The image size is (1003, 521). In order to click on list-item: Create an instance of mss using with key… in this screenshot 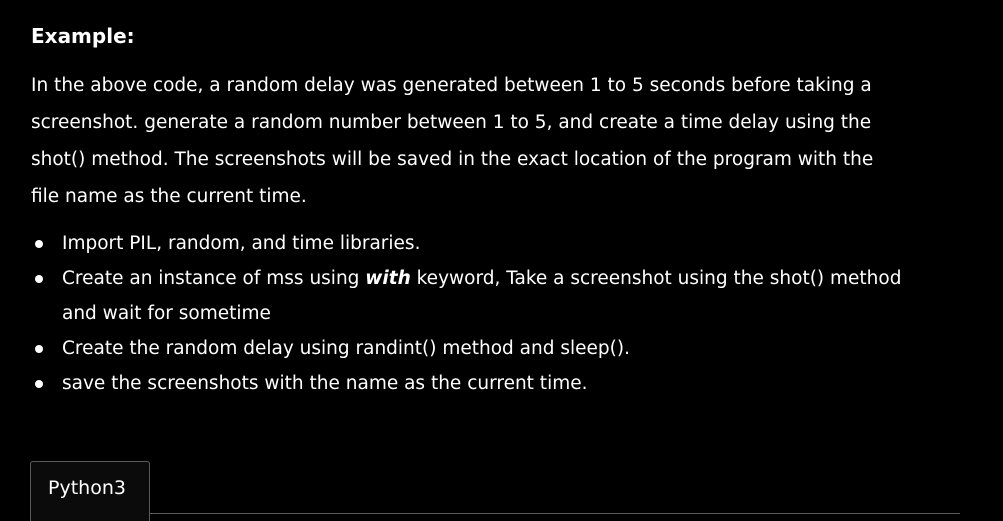, I will do `click(501, 296)`.